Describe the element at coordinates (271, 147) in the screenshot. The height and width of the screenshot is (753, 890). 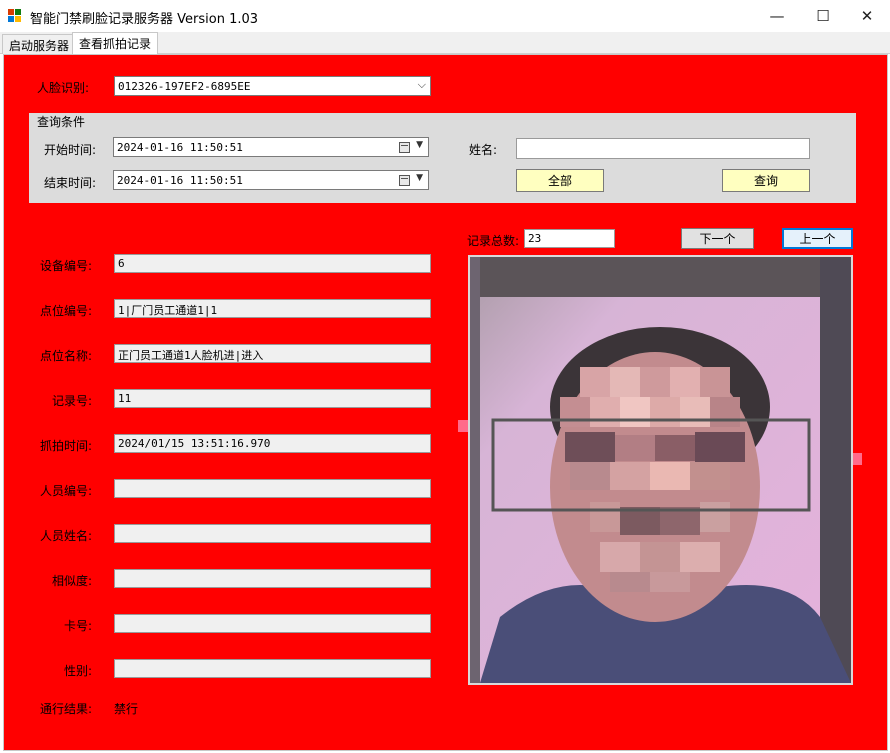
I see `start-time-picker: 2024-01-16 11:50:51 ▼` at that location.